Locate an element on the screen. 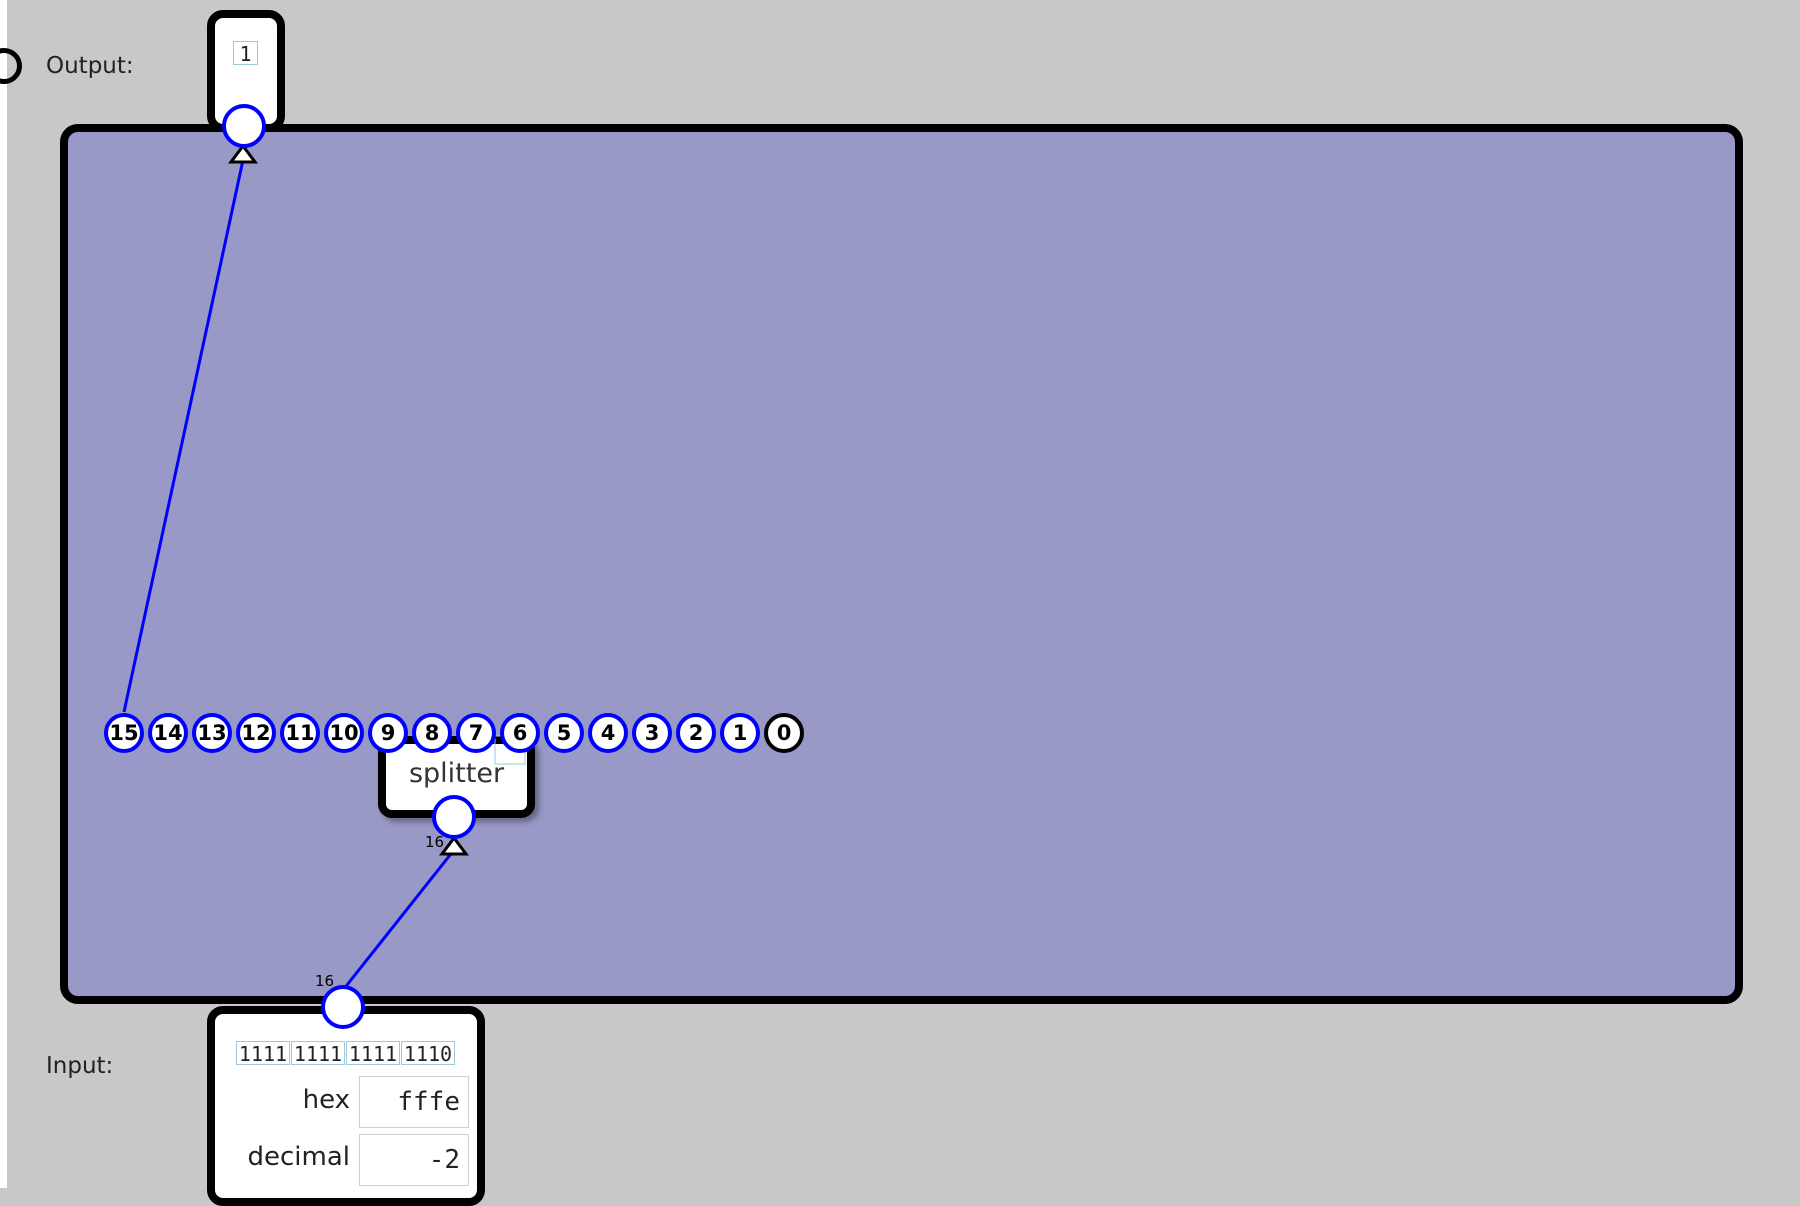 The height and width of the screenshot is (1206, 1800). splitter-label: splitter is located at coordinates (456, 773).